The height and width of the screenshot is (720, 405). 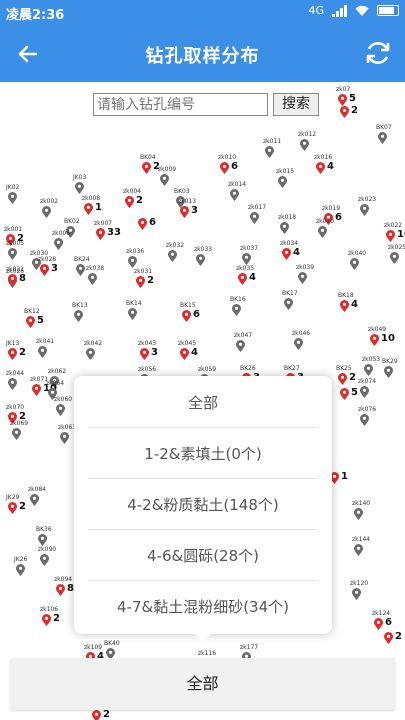 I want to click on borehole-label: zk043, so click(x=147, y=343).